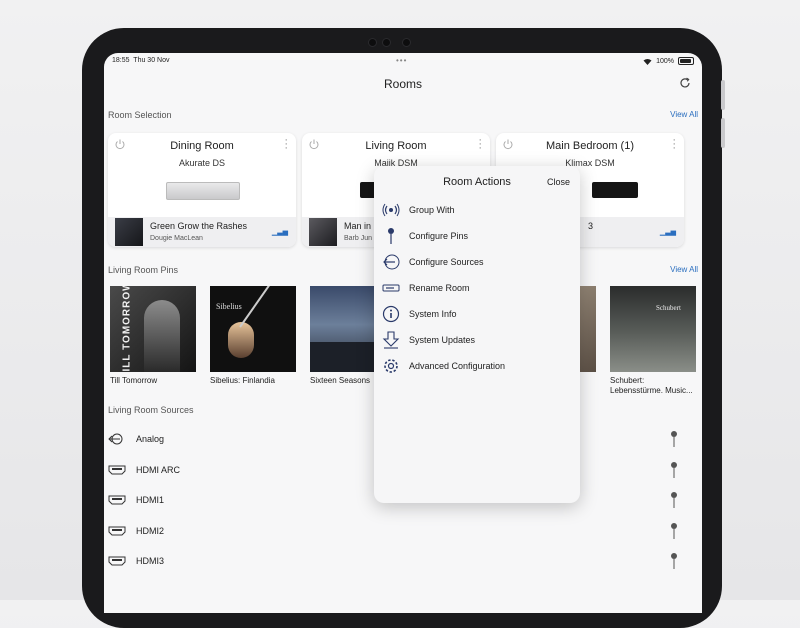  What do you see at coordinates (134, 380) in the screenshot?
I see `pin-label: Till Tomorrow` at bounding box center [134, 380].